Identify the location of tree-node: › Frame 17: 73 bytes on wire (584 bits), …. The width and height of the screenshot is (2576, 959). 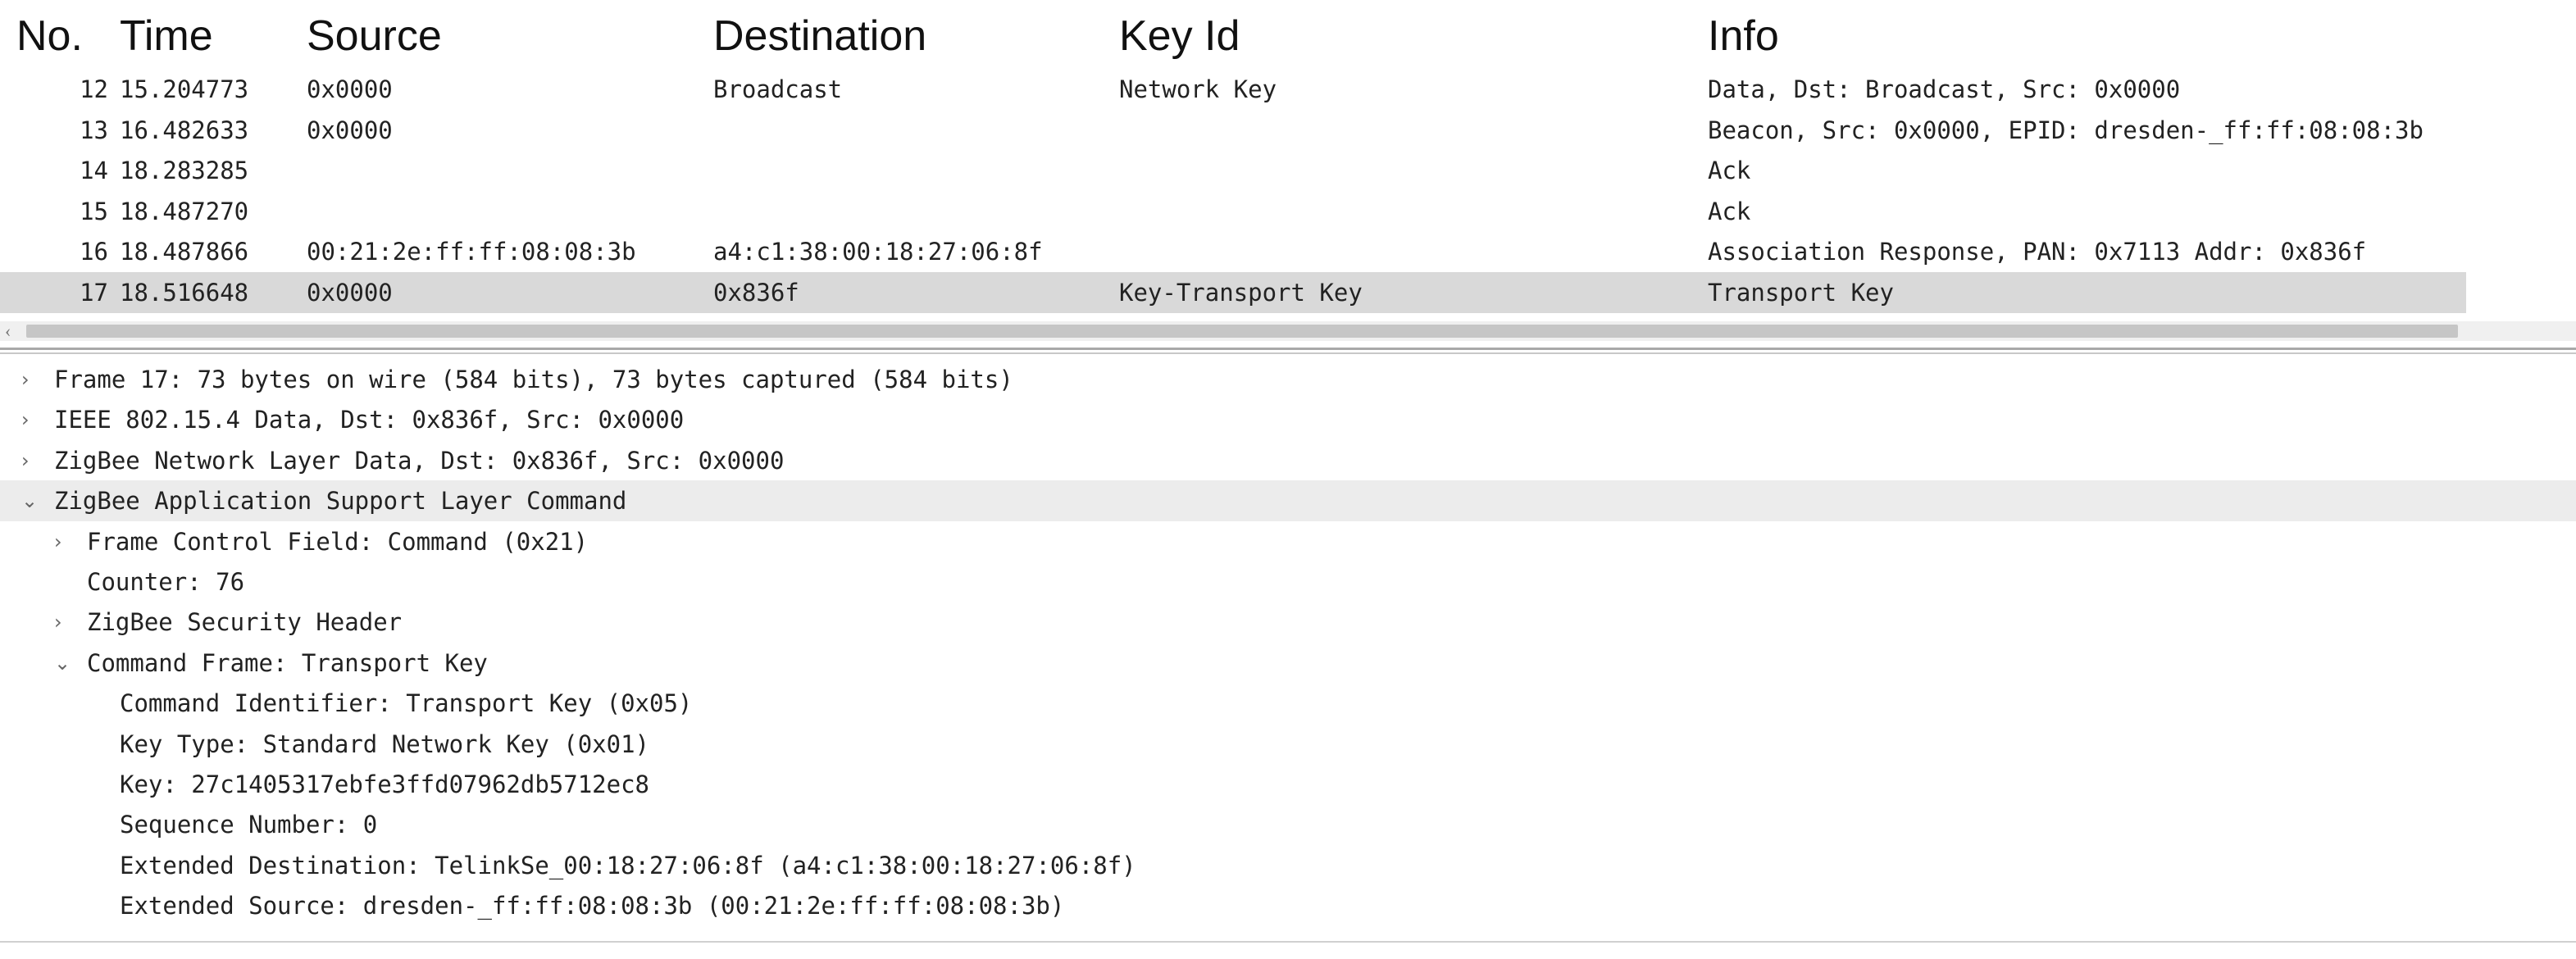
(1288, 379).